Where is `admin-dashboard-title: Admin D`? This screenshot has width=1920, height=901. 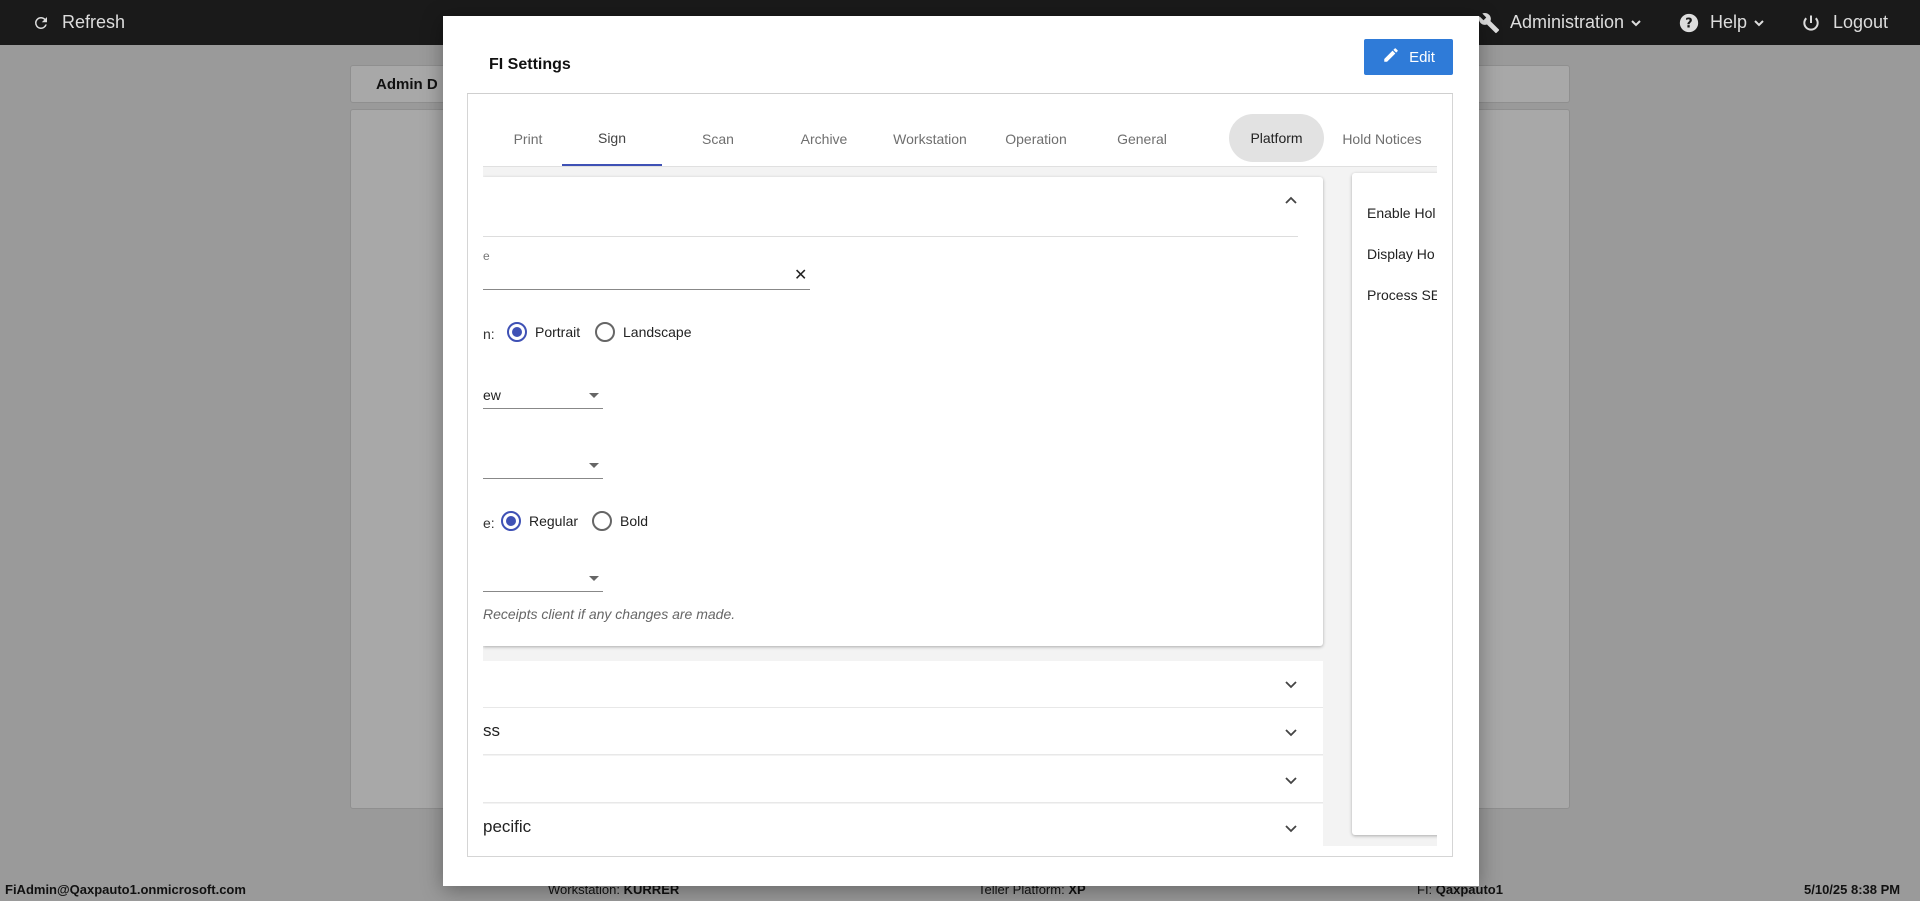
admin-dashboard-title: Admin D is located at coordinates (407, 84).